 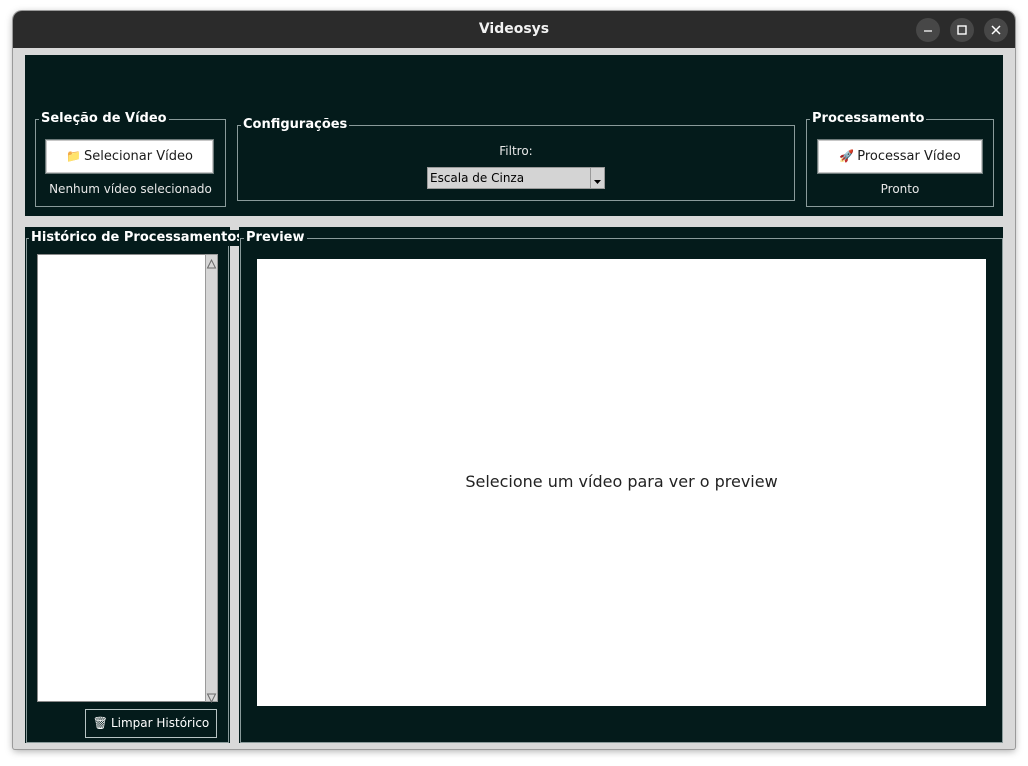 What do you see at coordinates (73, 156) in the screenshot?
I see `folder-icon: 📁` at bounding box center [73, 156].